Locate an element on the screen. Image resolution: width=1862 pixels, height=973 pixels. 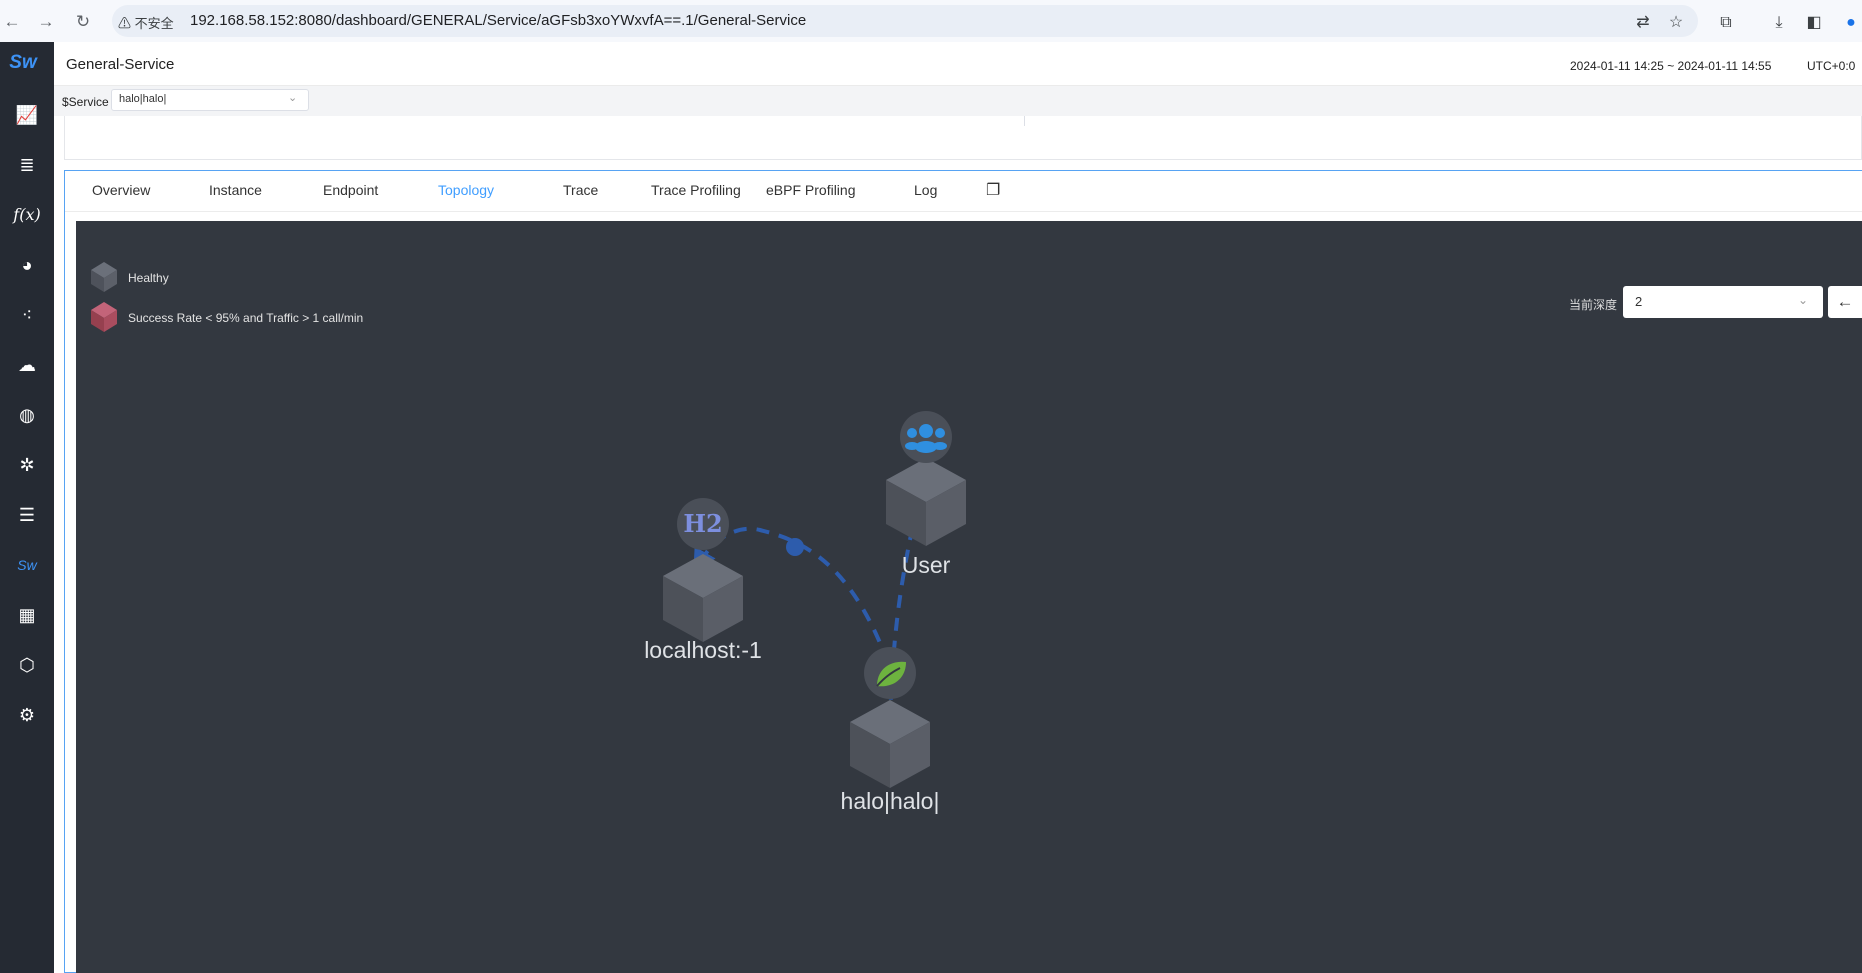
h2-database-icon: H2 is located at coordinates (702, 523).